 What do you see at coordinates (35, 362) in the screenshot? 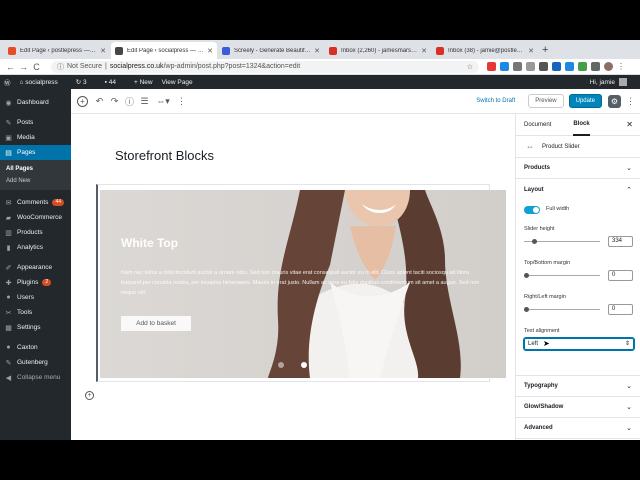
I see `sidebar-item-gutenberg: ✎ Gutenberg` at bounding box center [35, 362].